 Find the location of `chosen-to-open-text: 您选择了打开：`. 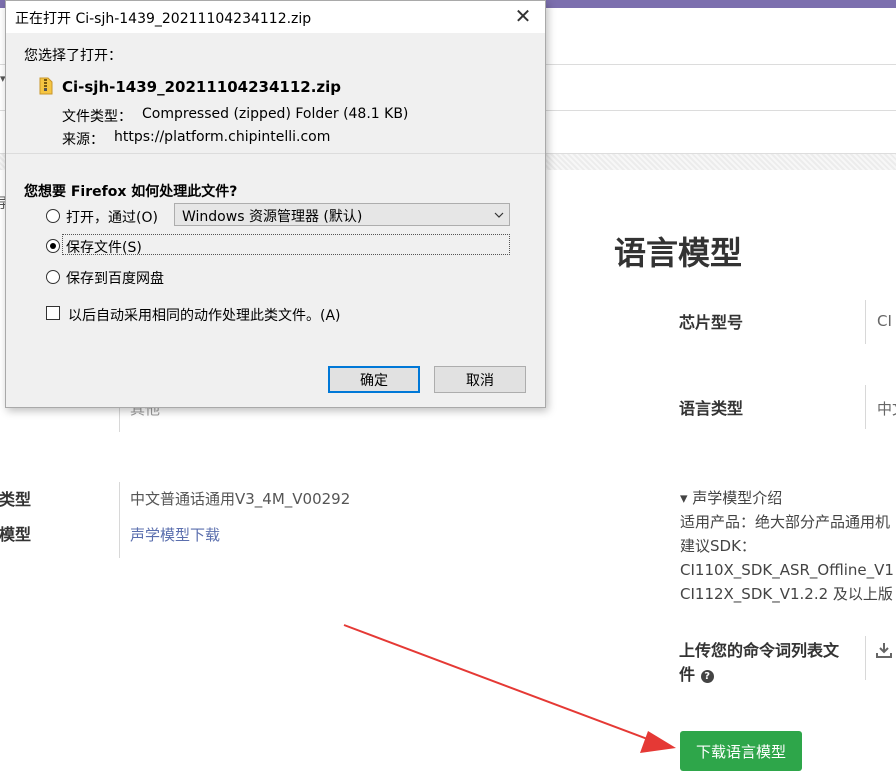

chosen-to-open-text: 您选择了打开： is located at coordinates (73, 56).